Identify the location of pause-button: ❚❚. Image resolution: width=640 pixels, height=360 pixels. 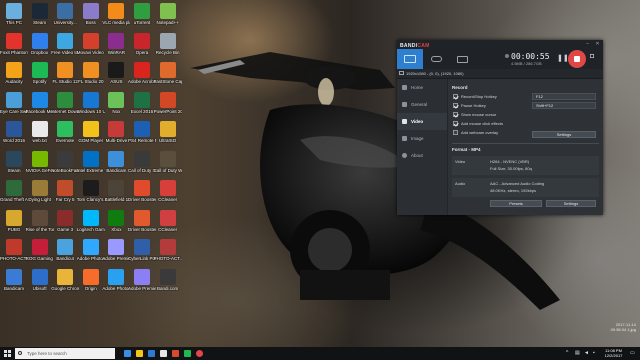
(563, 58).